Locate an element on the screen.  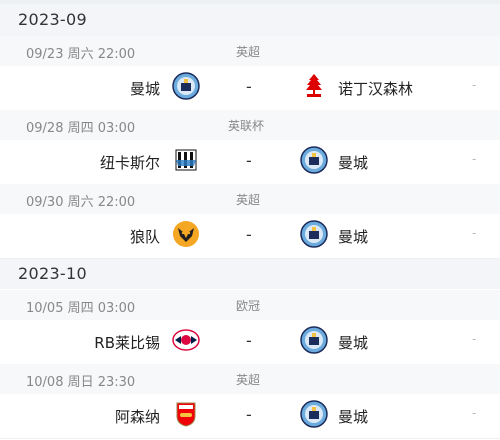
match-datetime: 09/30 周六 22:00 is located at coordinates (81, 202).